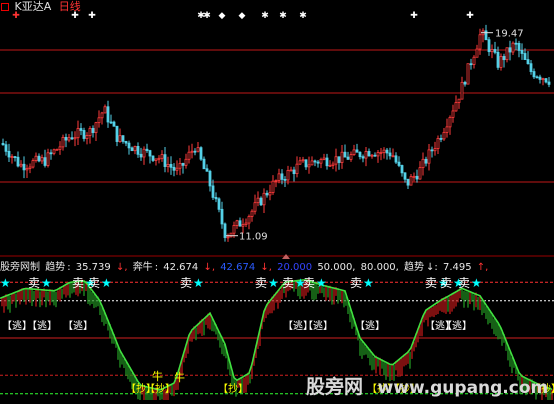  I want to click on chart-header: K亚达A 日线, so click(40, 7).